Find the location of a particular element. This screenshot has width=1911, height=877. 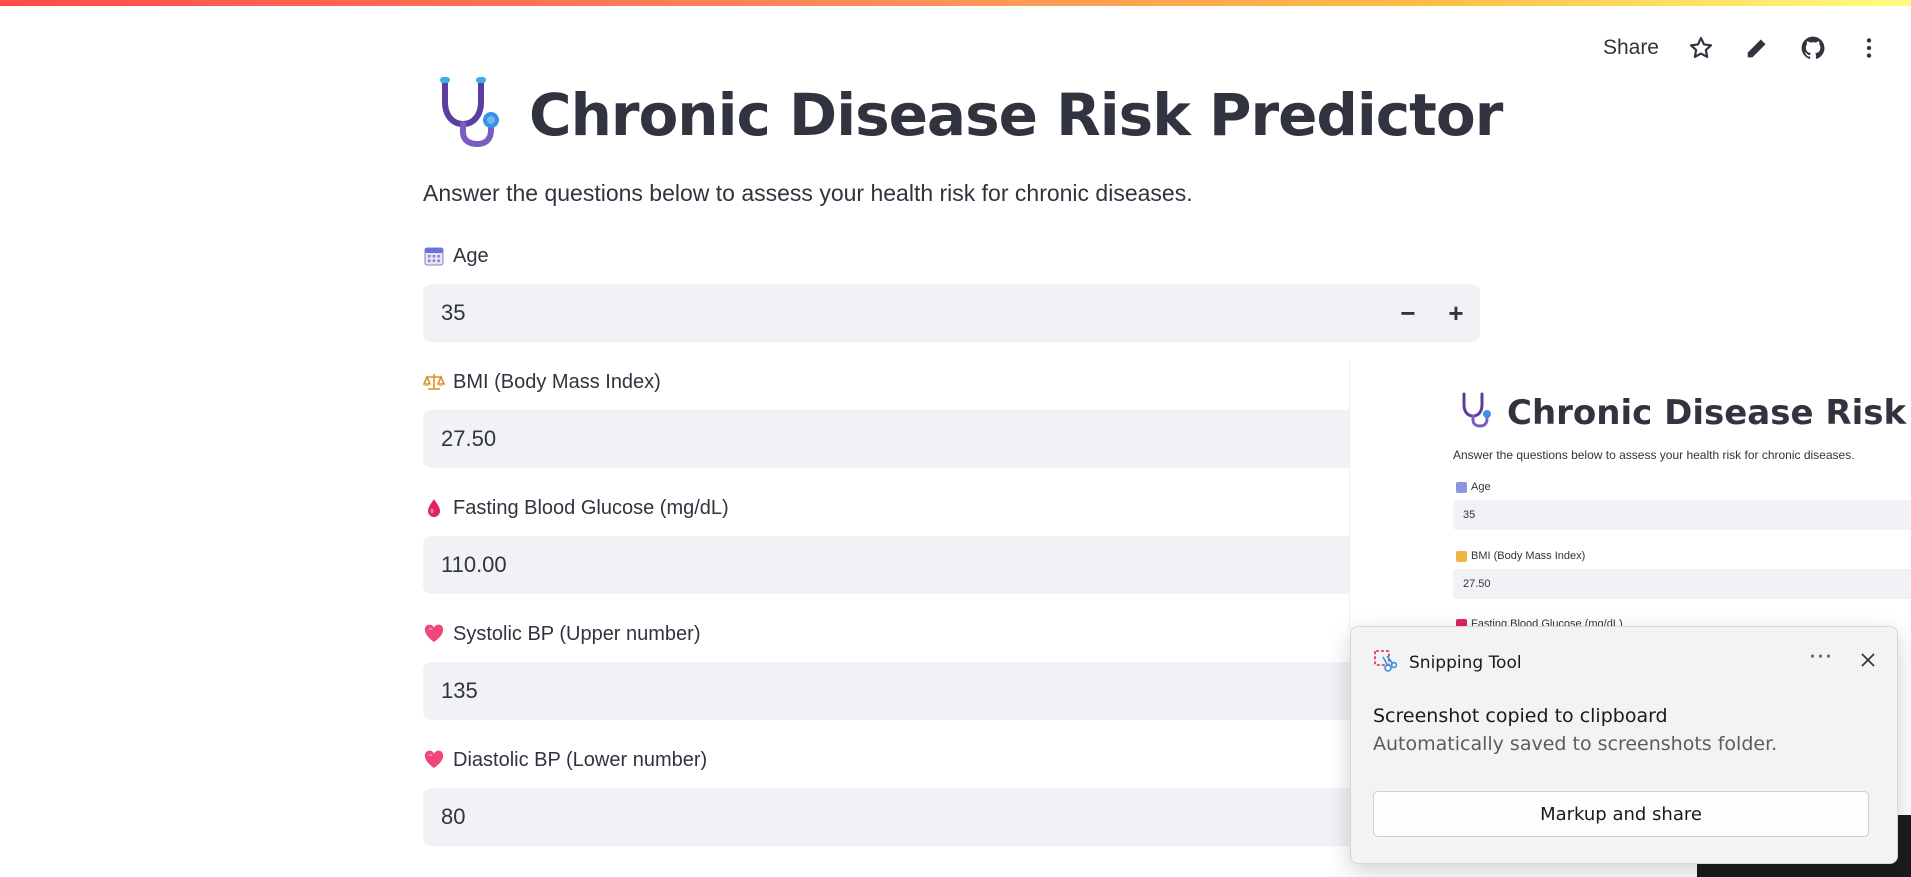

bmi-field: BMI (Body Mass Index) 27.50 is located at coordinates (951, 417).